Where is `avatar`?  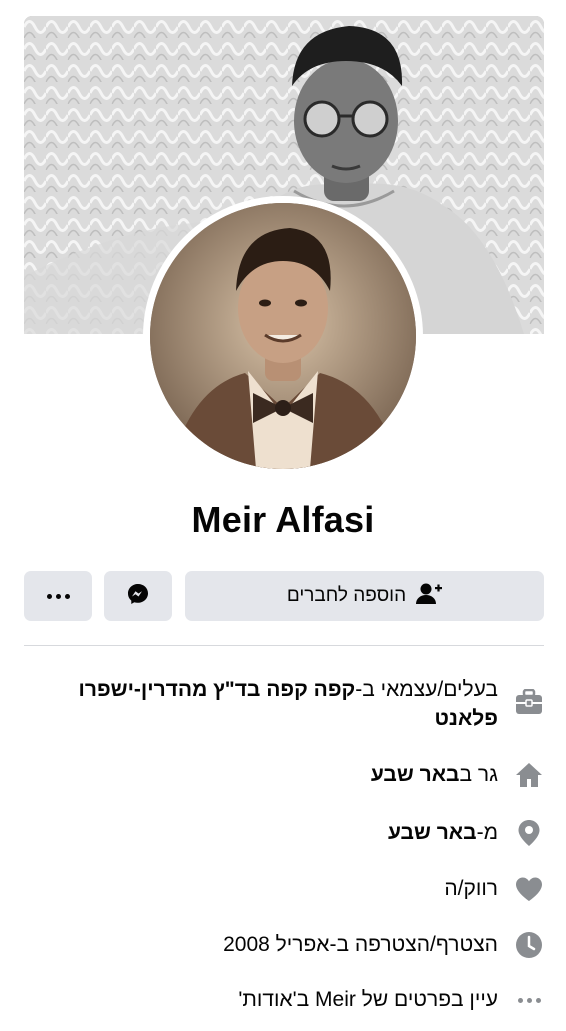 avatar is located at coordinates (283, 336).